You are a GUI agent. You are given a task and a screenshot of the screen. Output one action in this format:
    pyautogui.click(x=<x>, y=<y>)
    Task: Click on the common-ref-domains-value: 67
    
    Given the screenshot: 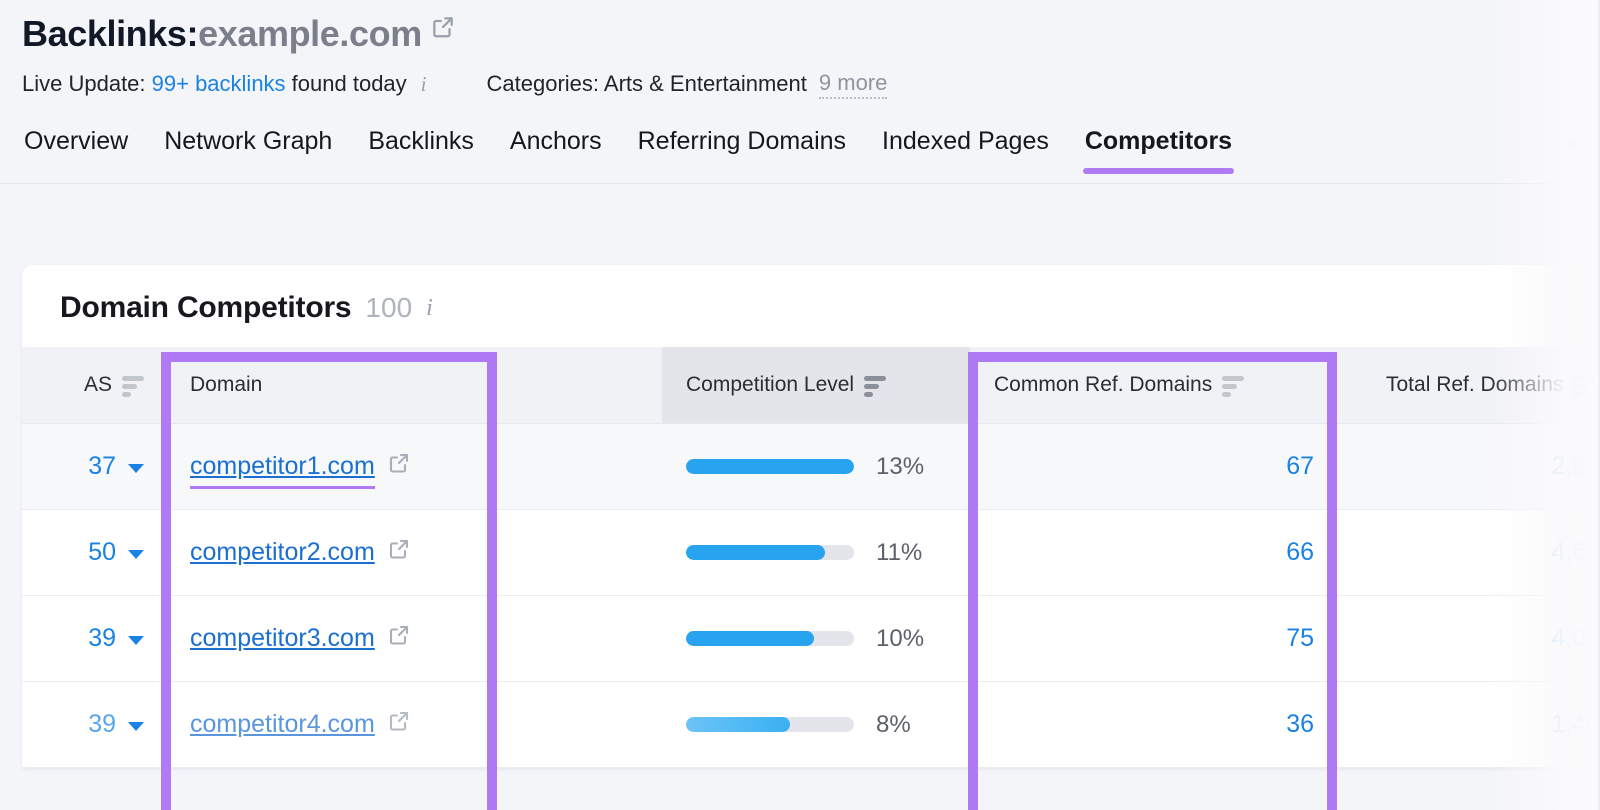 What is the action you would take?
    pyautogui.click(x=1167, y=466)
    